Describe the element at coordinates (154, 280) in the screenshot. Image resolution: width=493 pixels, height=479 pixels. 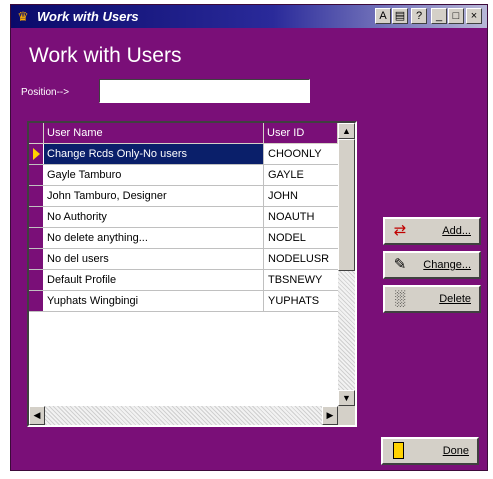
I see `user-name-cell: Default Profile` at that location.